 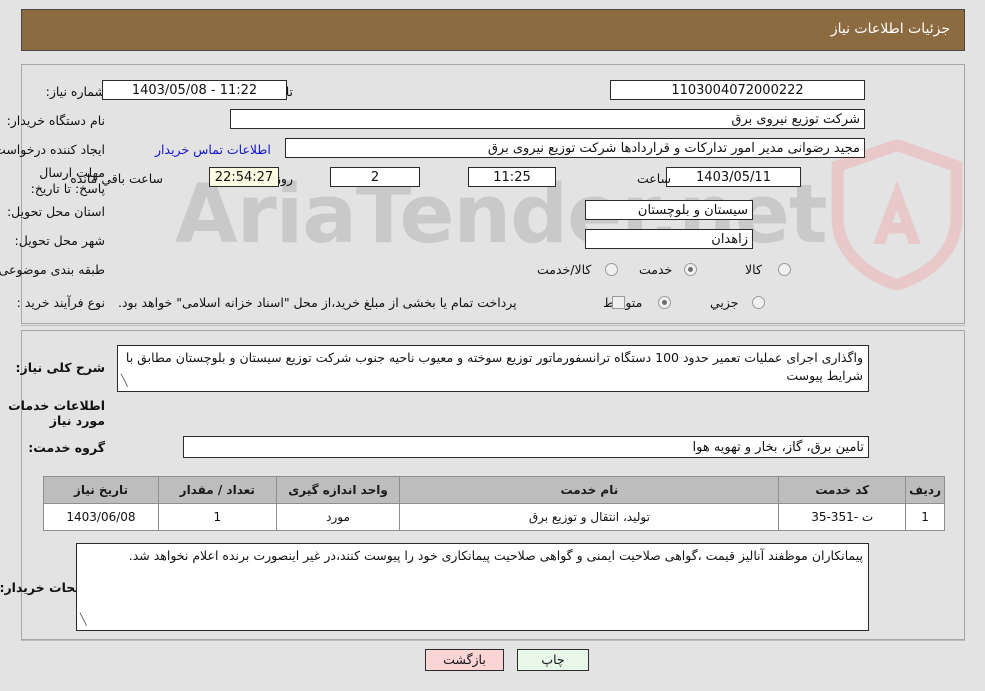 What do you see at coordinates (925, 490) in the screenshot?
I see `col-row-no: ردیف` at bounding box center [925, 490].